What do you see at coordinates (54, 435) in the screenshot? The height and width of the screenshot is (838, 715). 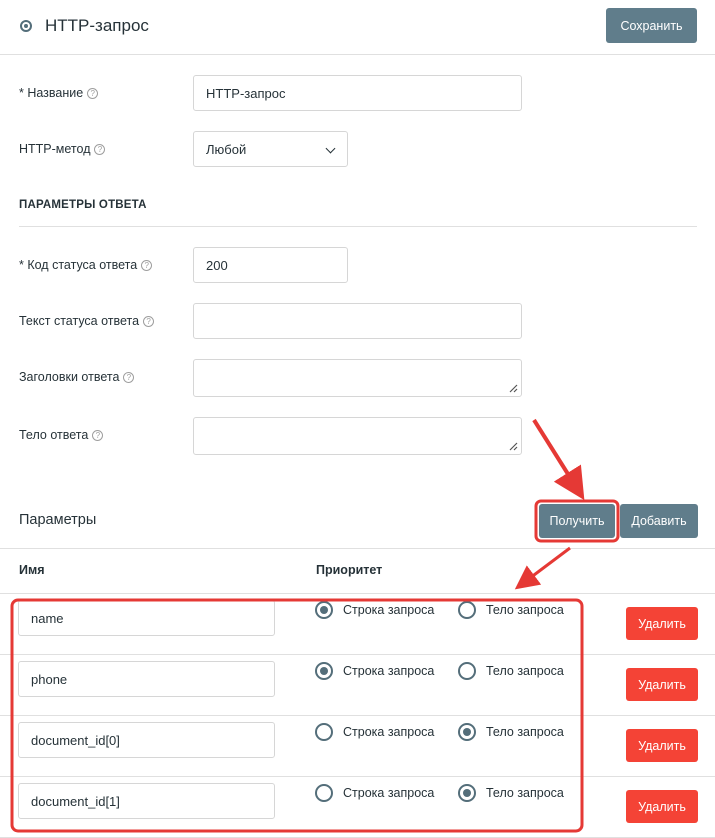 I see `body-label-text: Тело ответа` at bounding box center [54, 435].